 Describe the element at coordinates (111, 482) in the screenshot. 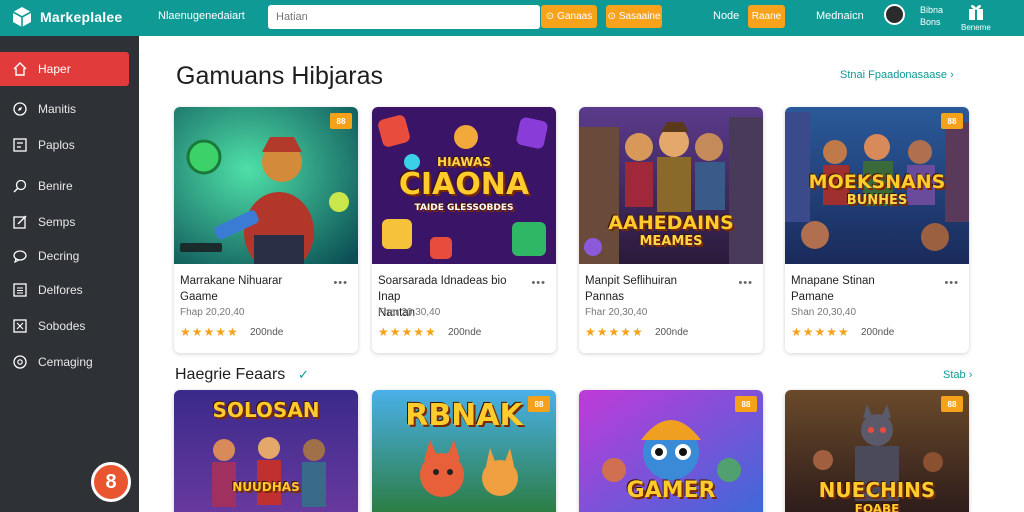

I see `chat-bubble-button: 8` at that location.